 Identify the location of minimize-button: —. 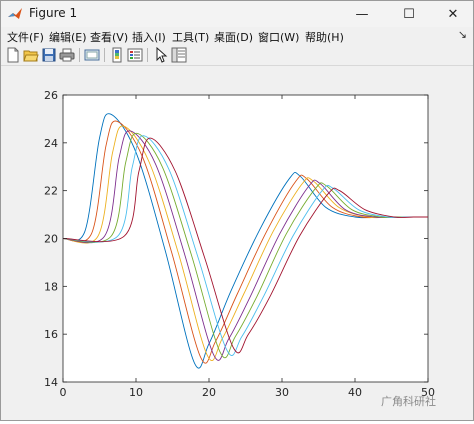
(362, 14).